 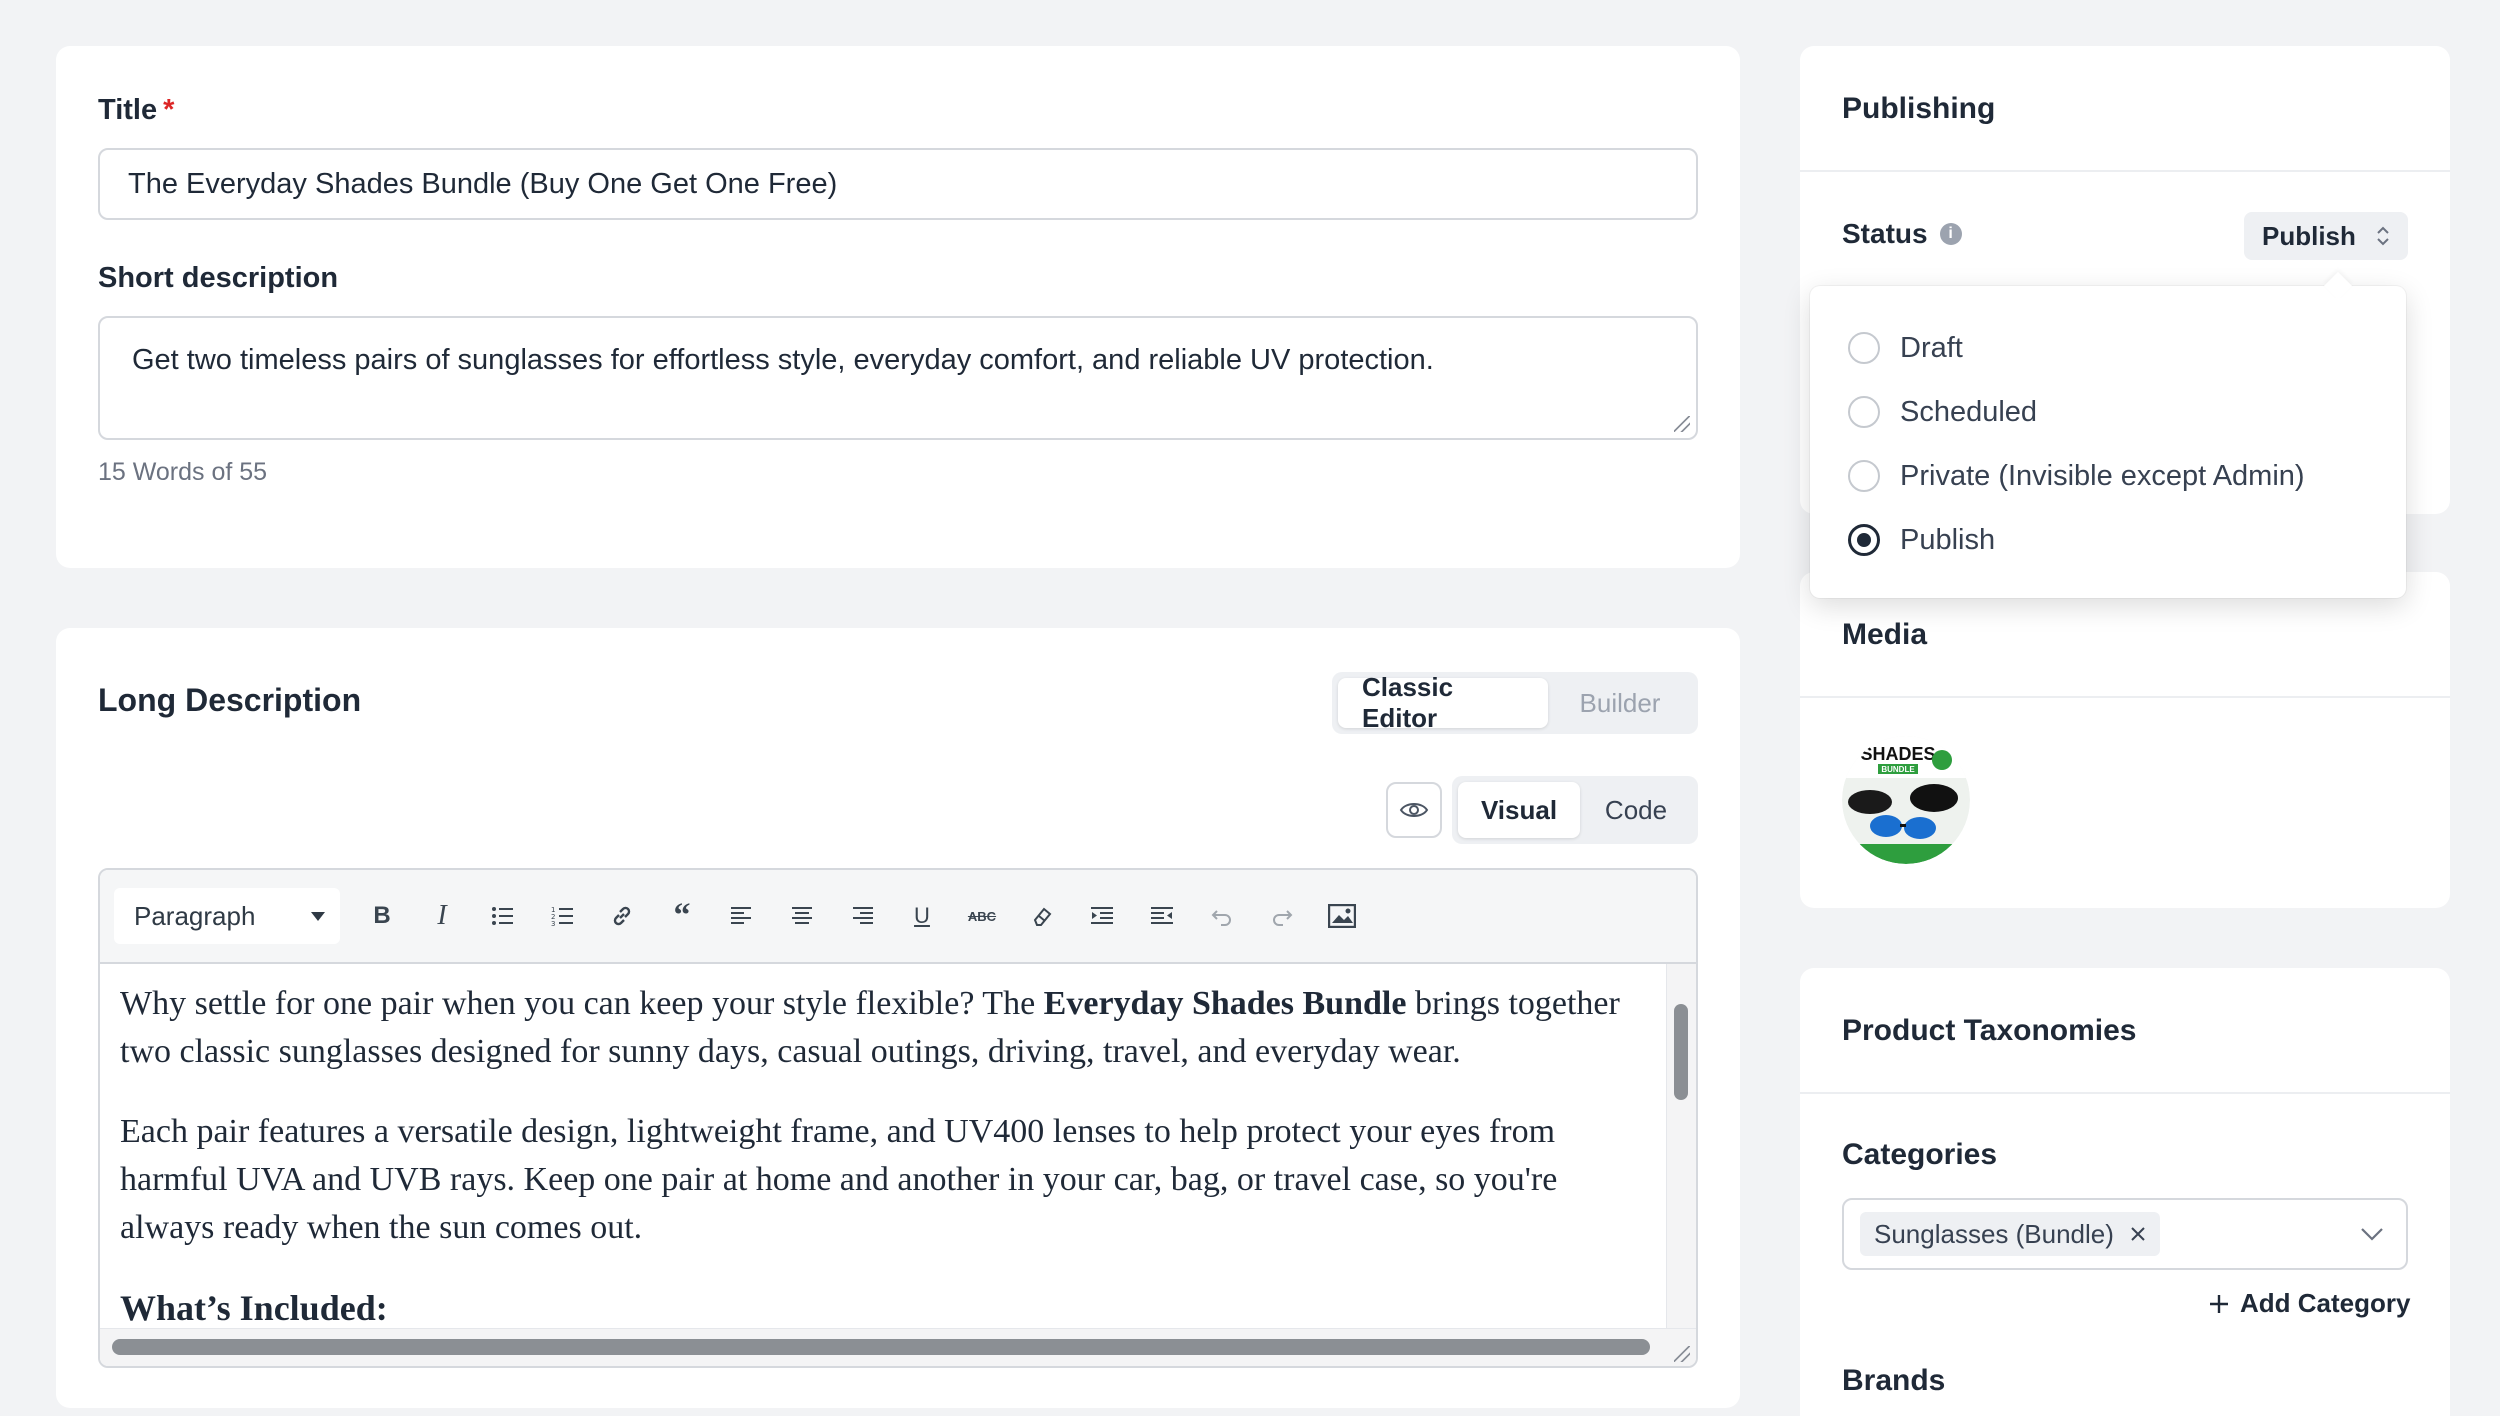 I want to click on link-icon, so click(x=622, y=916).